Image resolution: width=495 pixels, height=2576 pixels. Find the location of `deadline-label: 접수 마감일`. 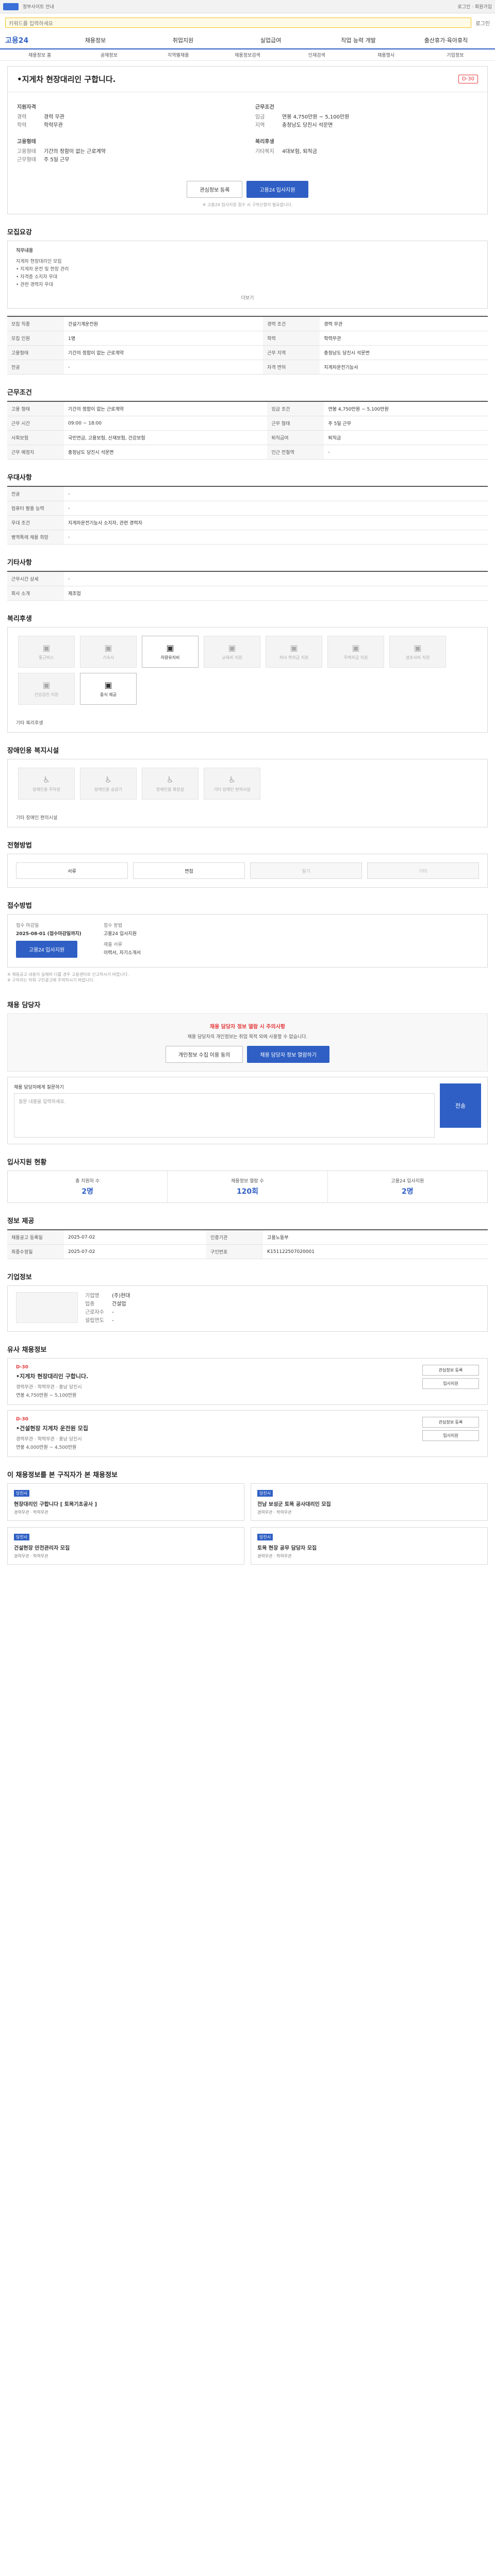

deadline-label: 접수 마감일 is located at coordinates (27, 925).